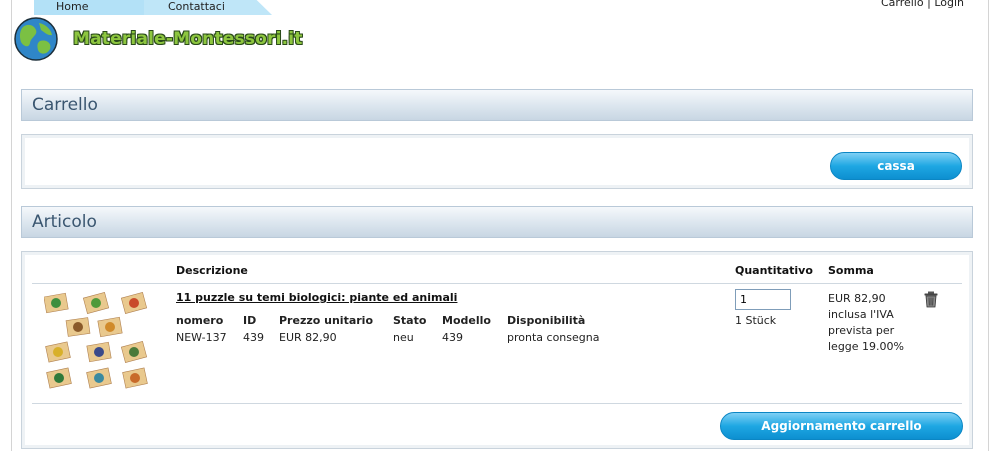 Image resolution: width=991 pixels, height=451 pixels. I want to click on attr-value-state: neu, so click(403, 337).